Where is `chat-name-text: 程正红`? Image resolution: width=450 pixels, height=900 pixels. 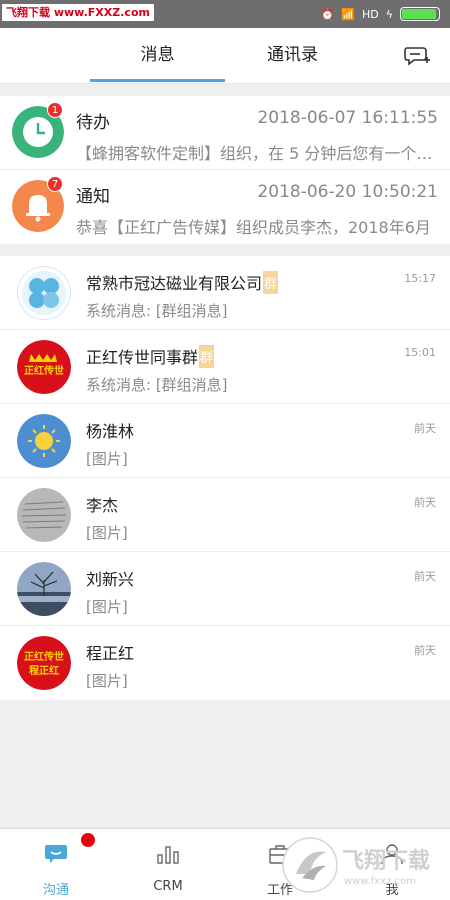 chat-name-text: 程正红 is located at coordinates (110, 653).